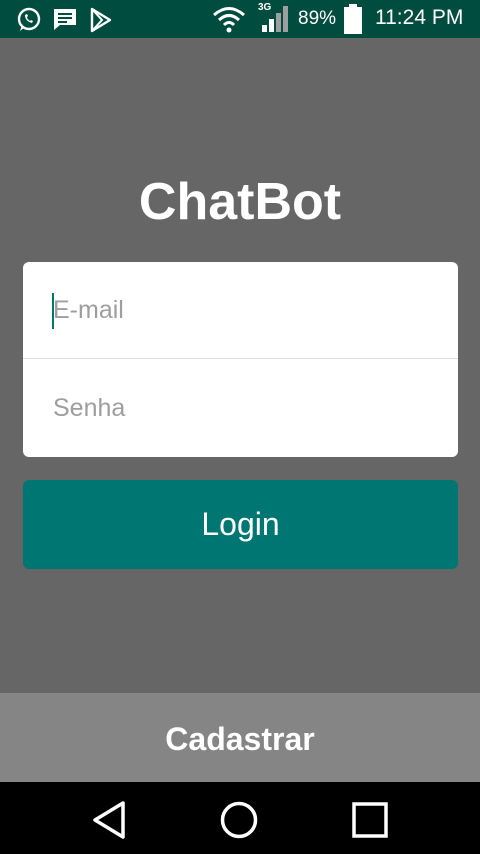 Image resolution: width=480 pixels, height=854 pixels. I want to click on email-field-container, so click(240, 310).